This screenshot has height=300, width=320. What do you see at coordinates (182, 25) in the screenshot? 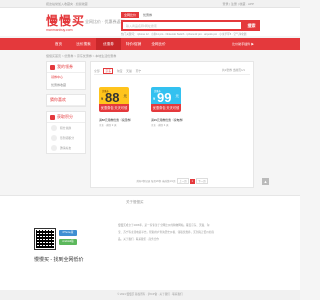
I see `search-input: 输入商品名称/网址搜索` at bounding box center [182, 25].